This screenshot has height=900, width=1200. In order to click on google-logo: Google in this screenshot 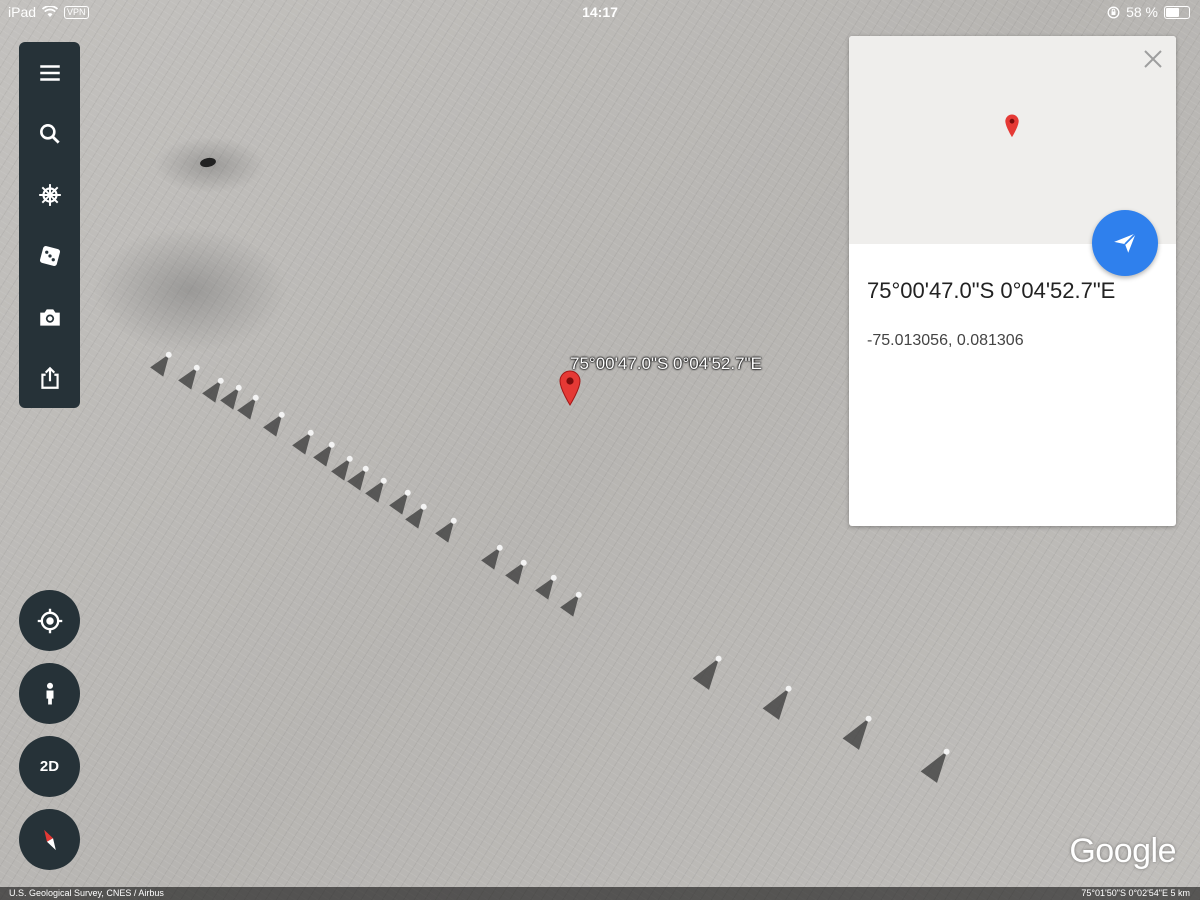, I will do `click(1122, 851)`.